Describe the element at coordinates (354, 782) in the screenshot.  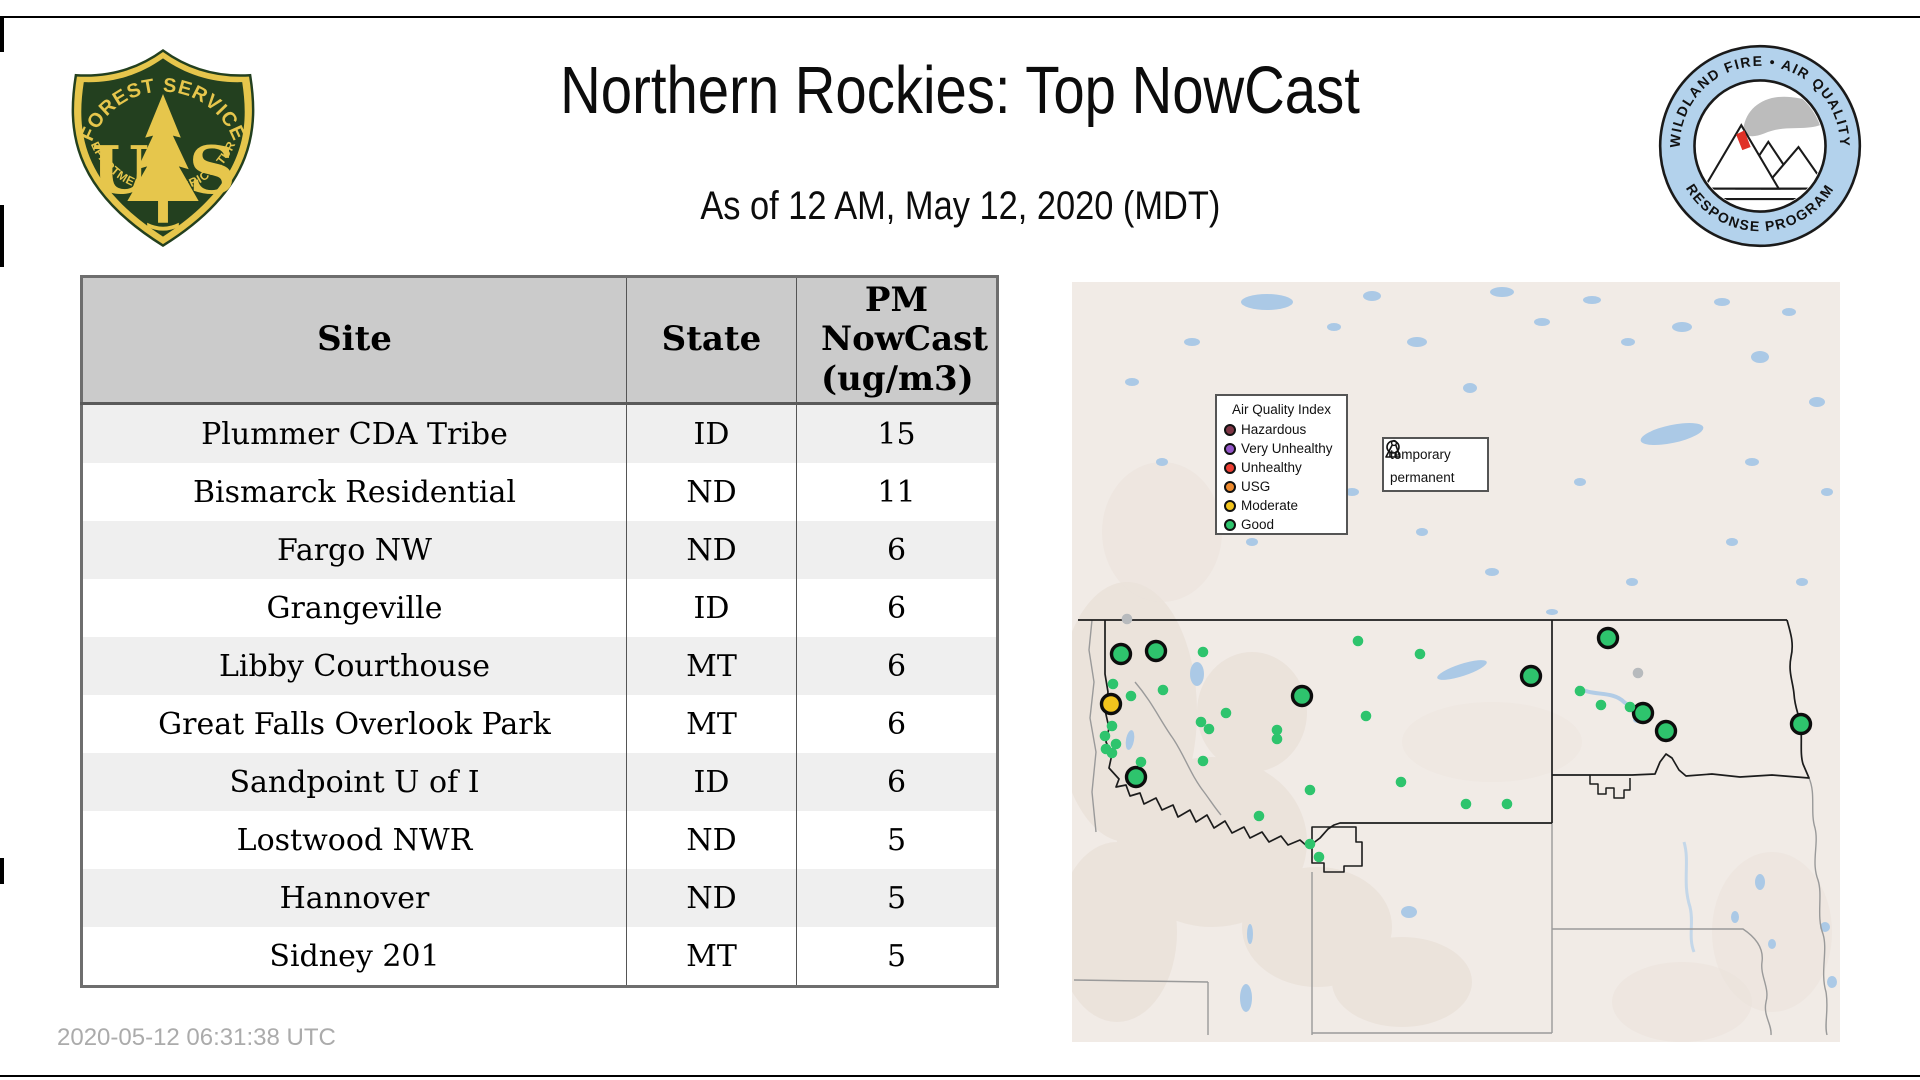
I see `cell-site: Sandpoint U of I` at that location.